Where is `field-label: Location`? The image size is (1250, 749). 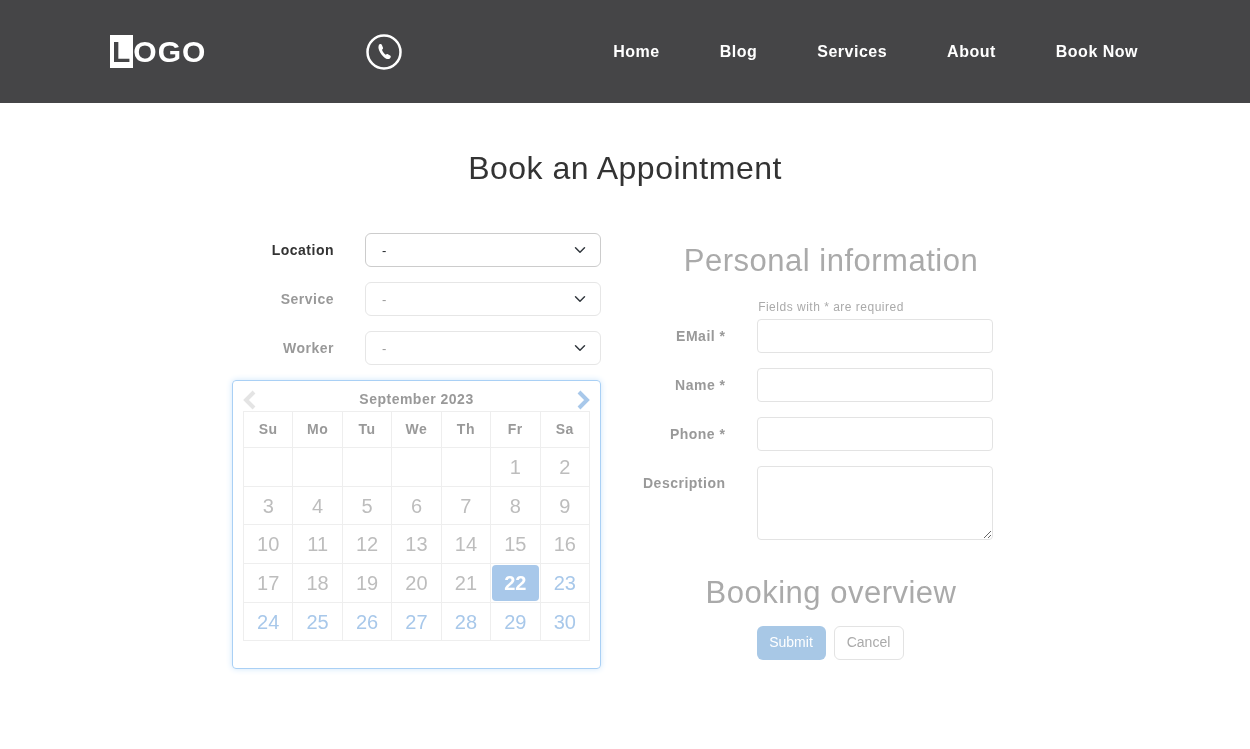
field-label: Location is located at coordinates (302, 250).